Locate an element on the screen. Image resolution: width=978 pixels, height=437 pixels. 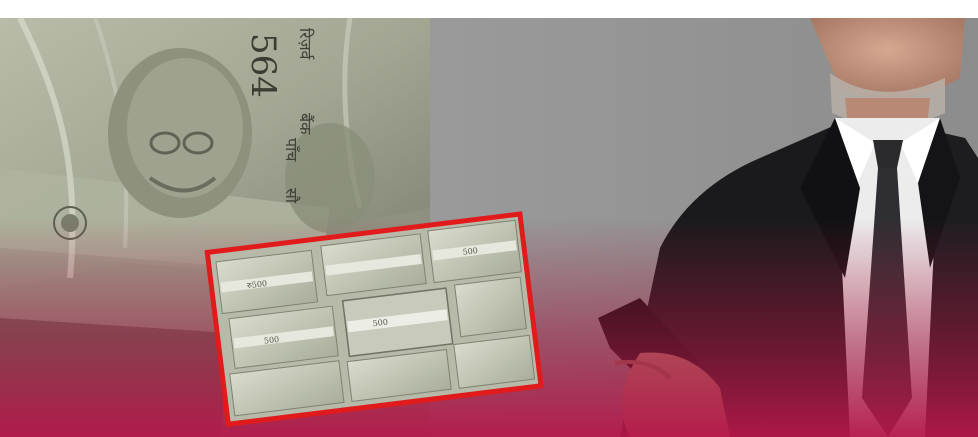
banknote-script-line-1: रिज़र्व is located at coordinates (305, 44).